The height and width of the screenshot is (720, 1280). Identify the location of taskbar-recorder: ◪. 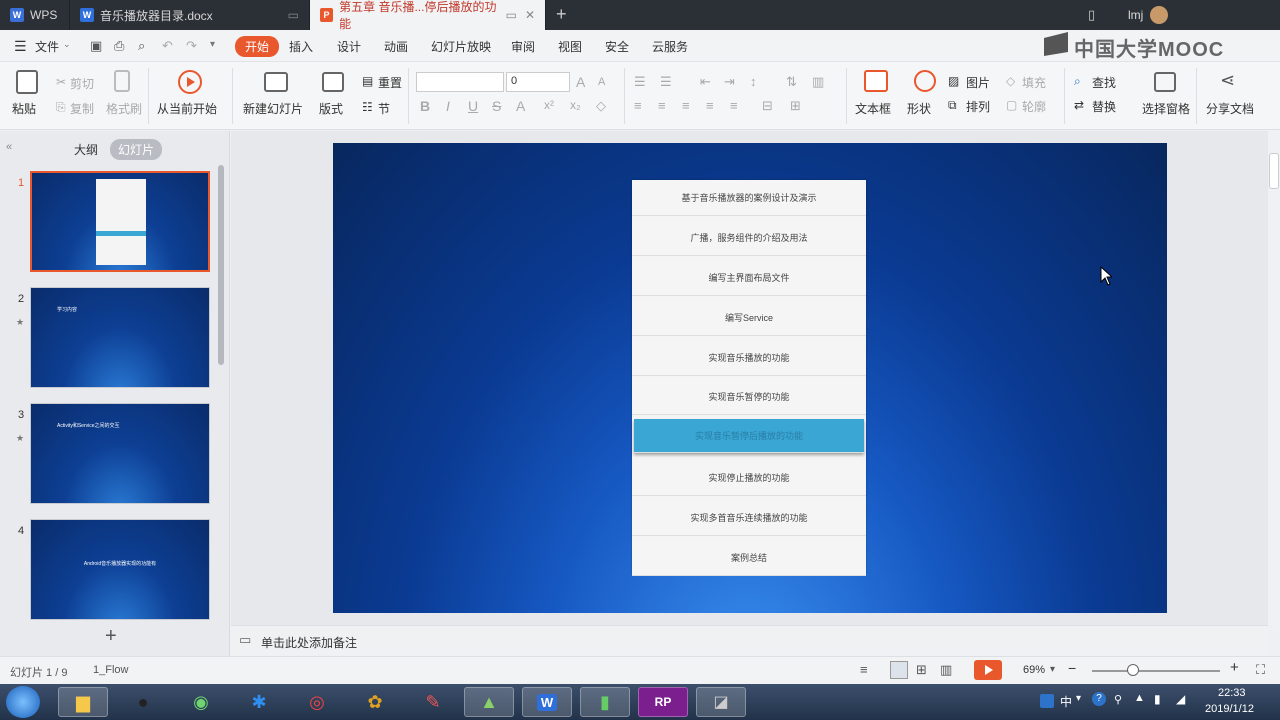
(721, 702).